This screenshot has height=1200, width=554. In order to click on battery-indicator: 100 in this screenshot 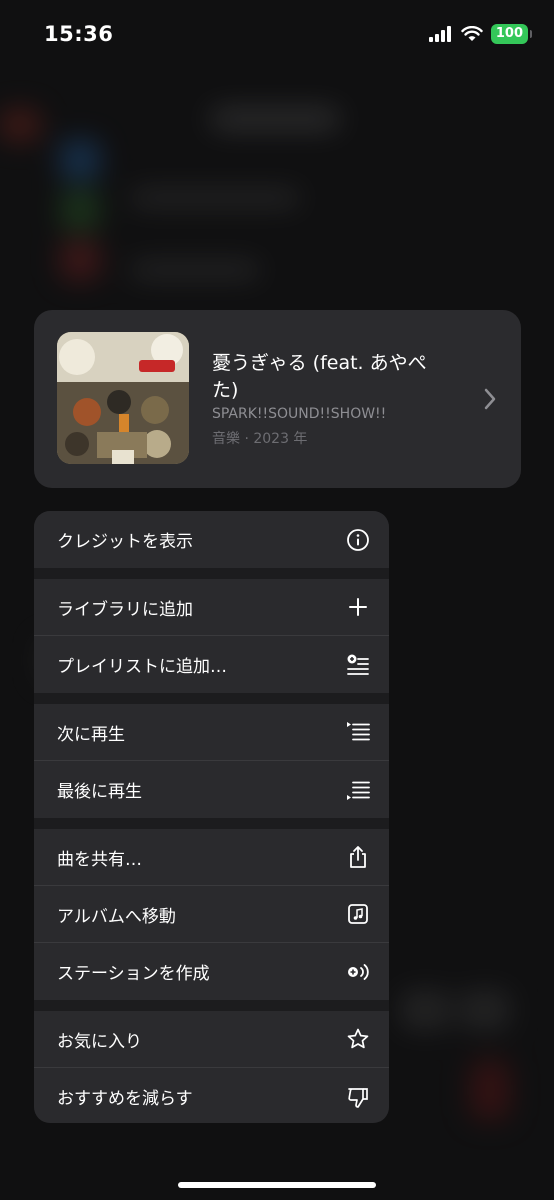, I will do `click(511, 34)`.